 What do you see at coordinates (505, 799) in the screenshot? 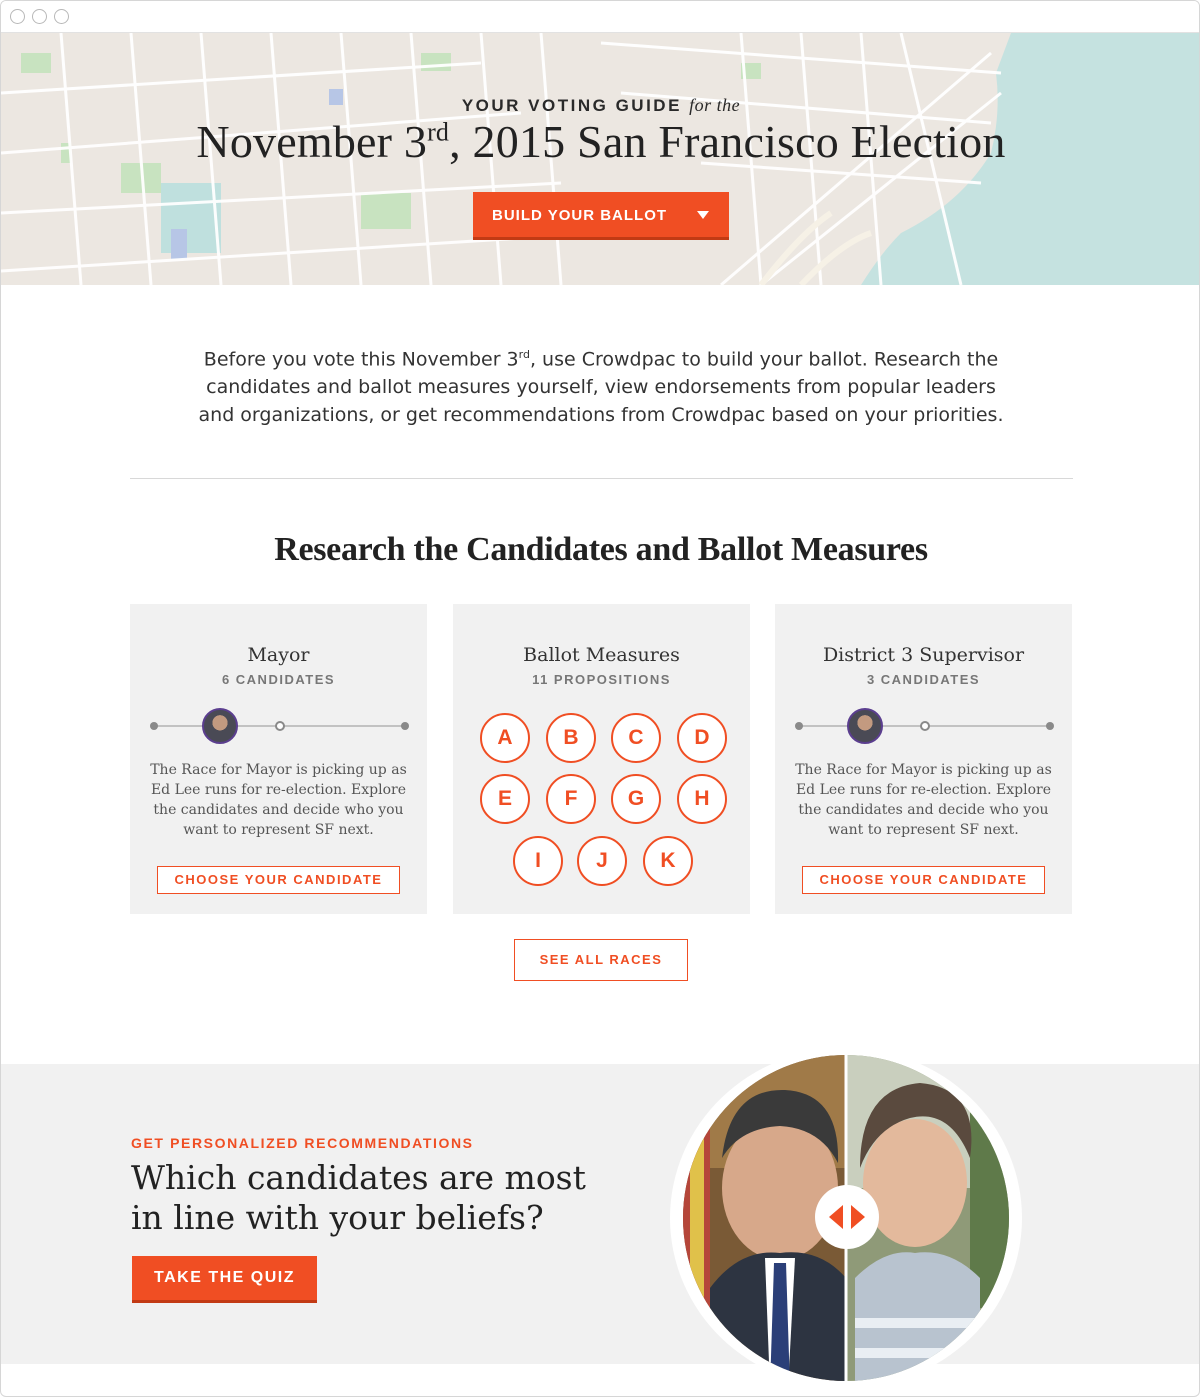
I see `proposition-e-button: E` at bounding box center [505, 799].